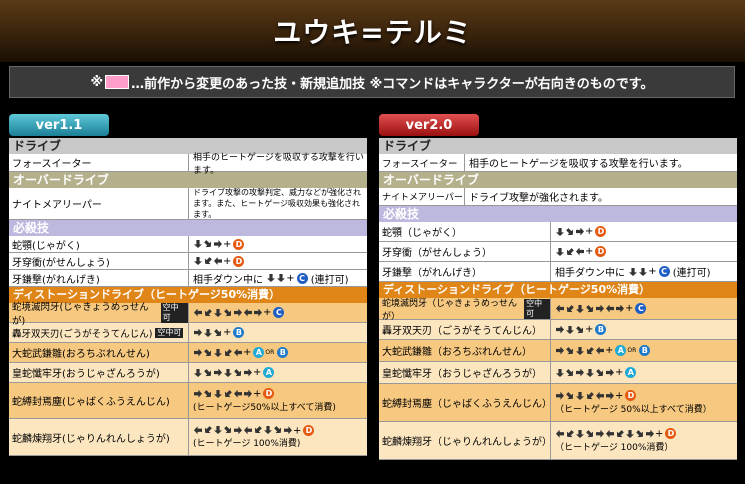  What do you see at coordinates (270, 352) in the screenshot?
I see `or-label: OR` at bounding box center [270, 352].